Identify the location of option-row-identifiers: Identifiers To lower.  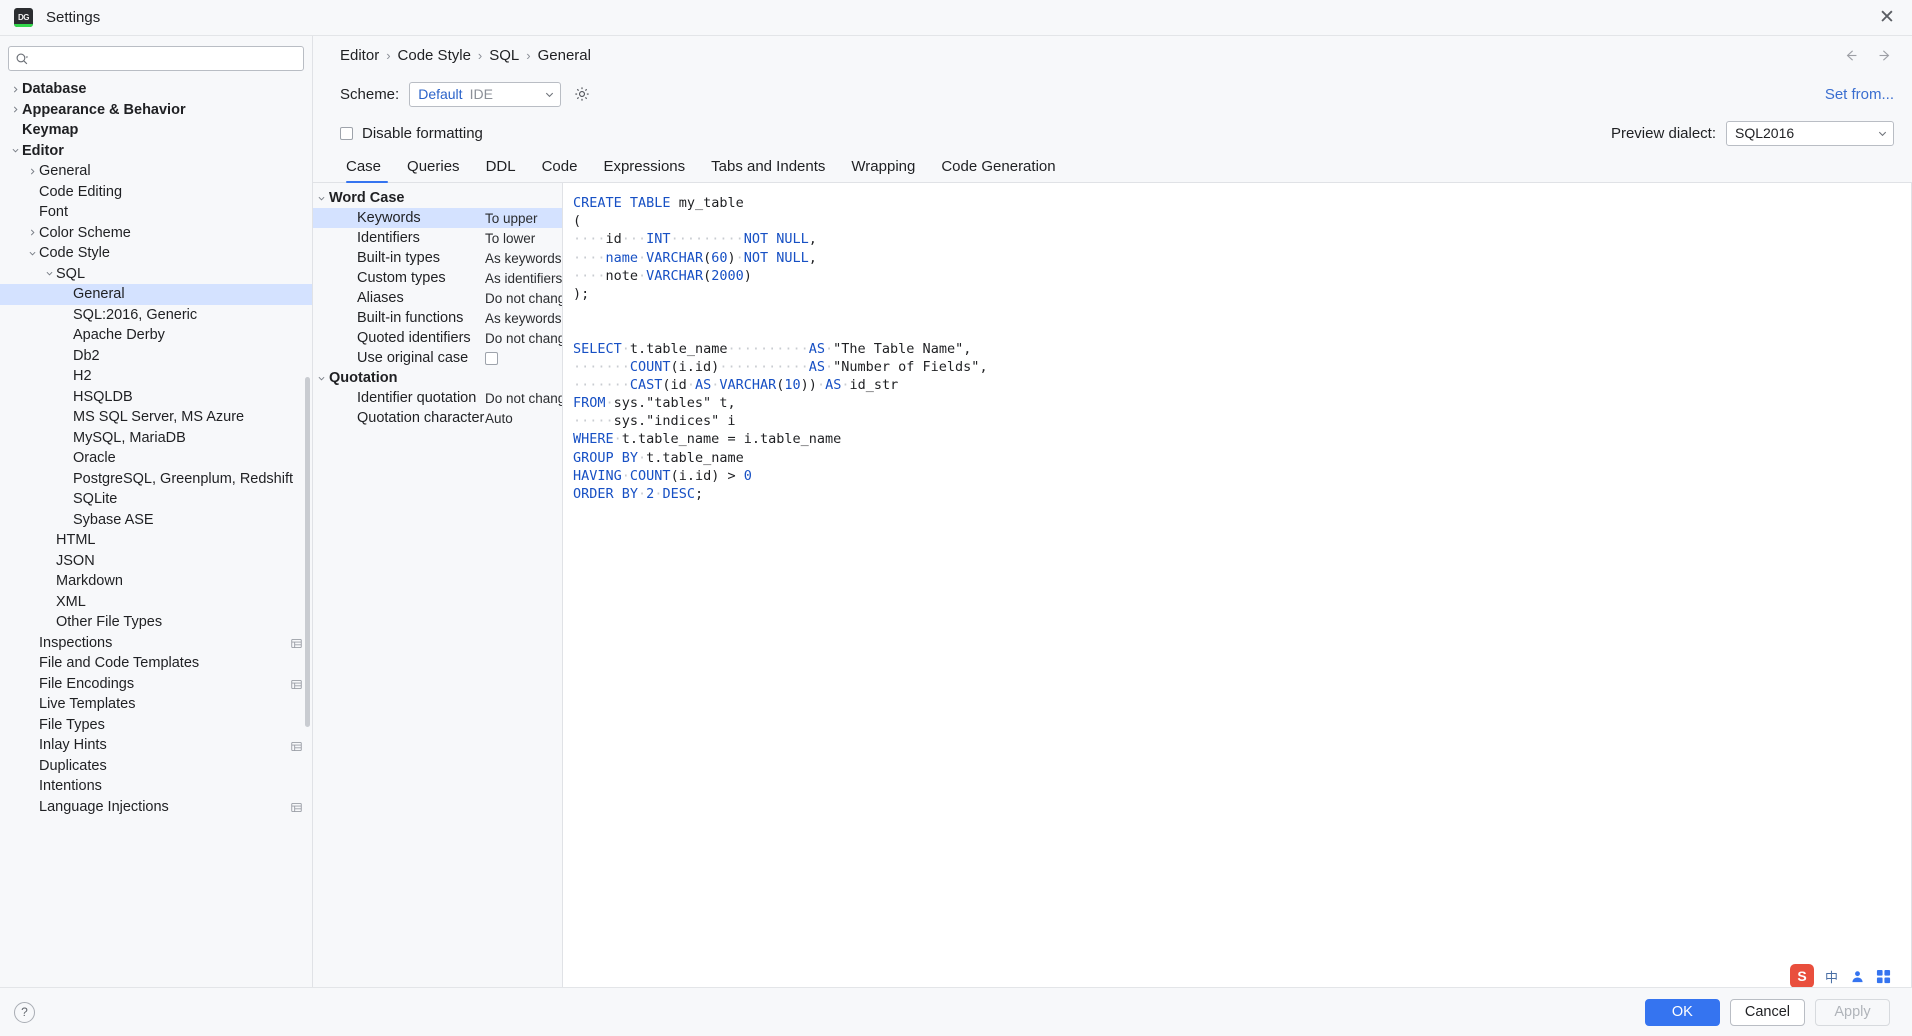
(437, 238).